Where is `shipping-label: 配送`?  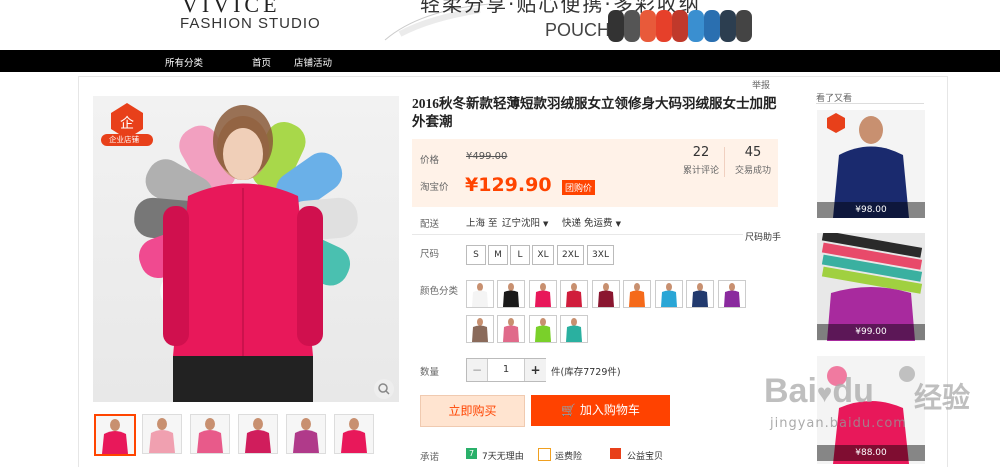
shipping-label: 配送 is located at coordinates (430, 224).